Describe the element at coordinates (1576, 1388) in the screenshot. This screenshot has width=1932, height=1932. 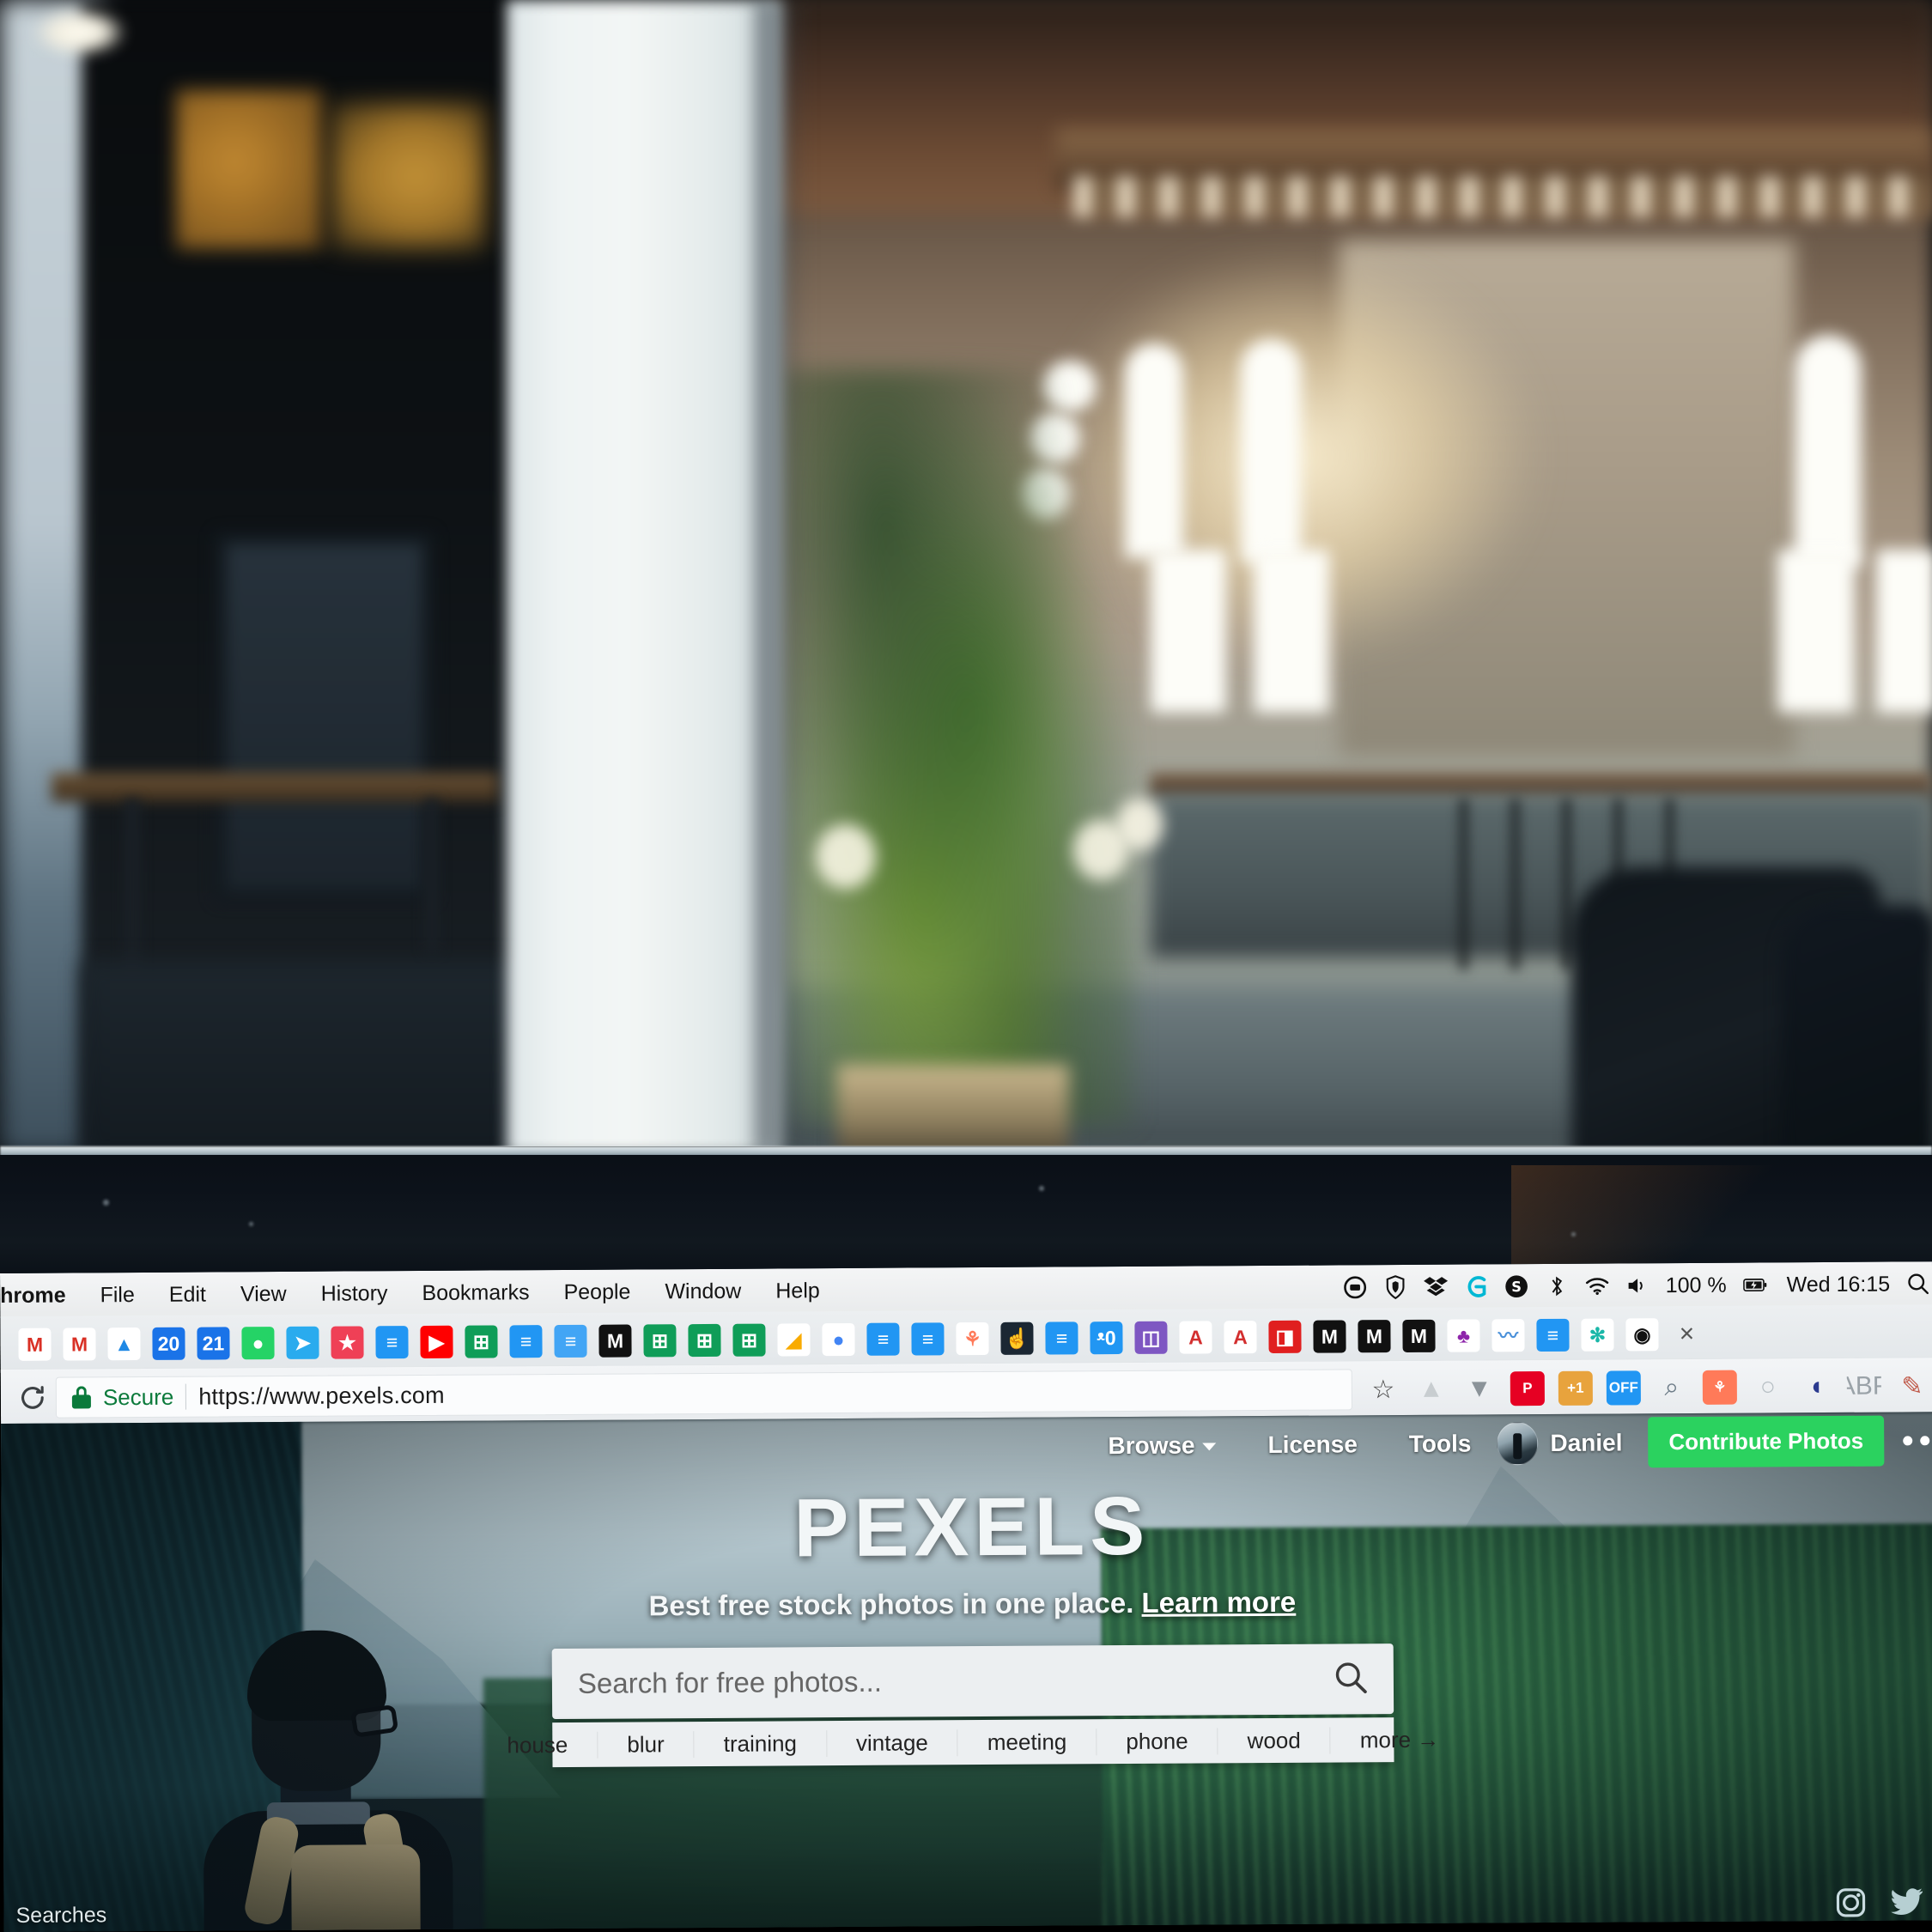
I see `grammarly-plus1-ext: +1` at that location.